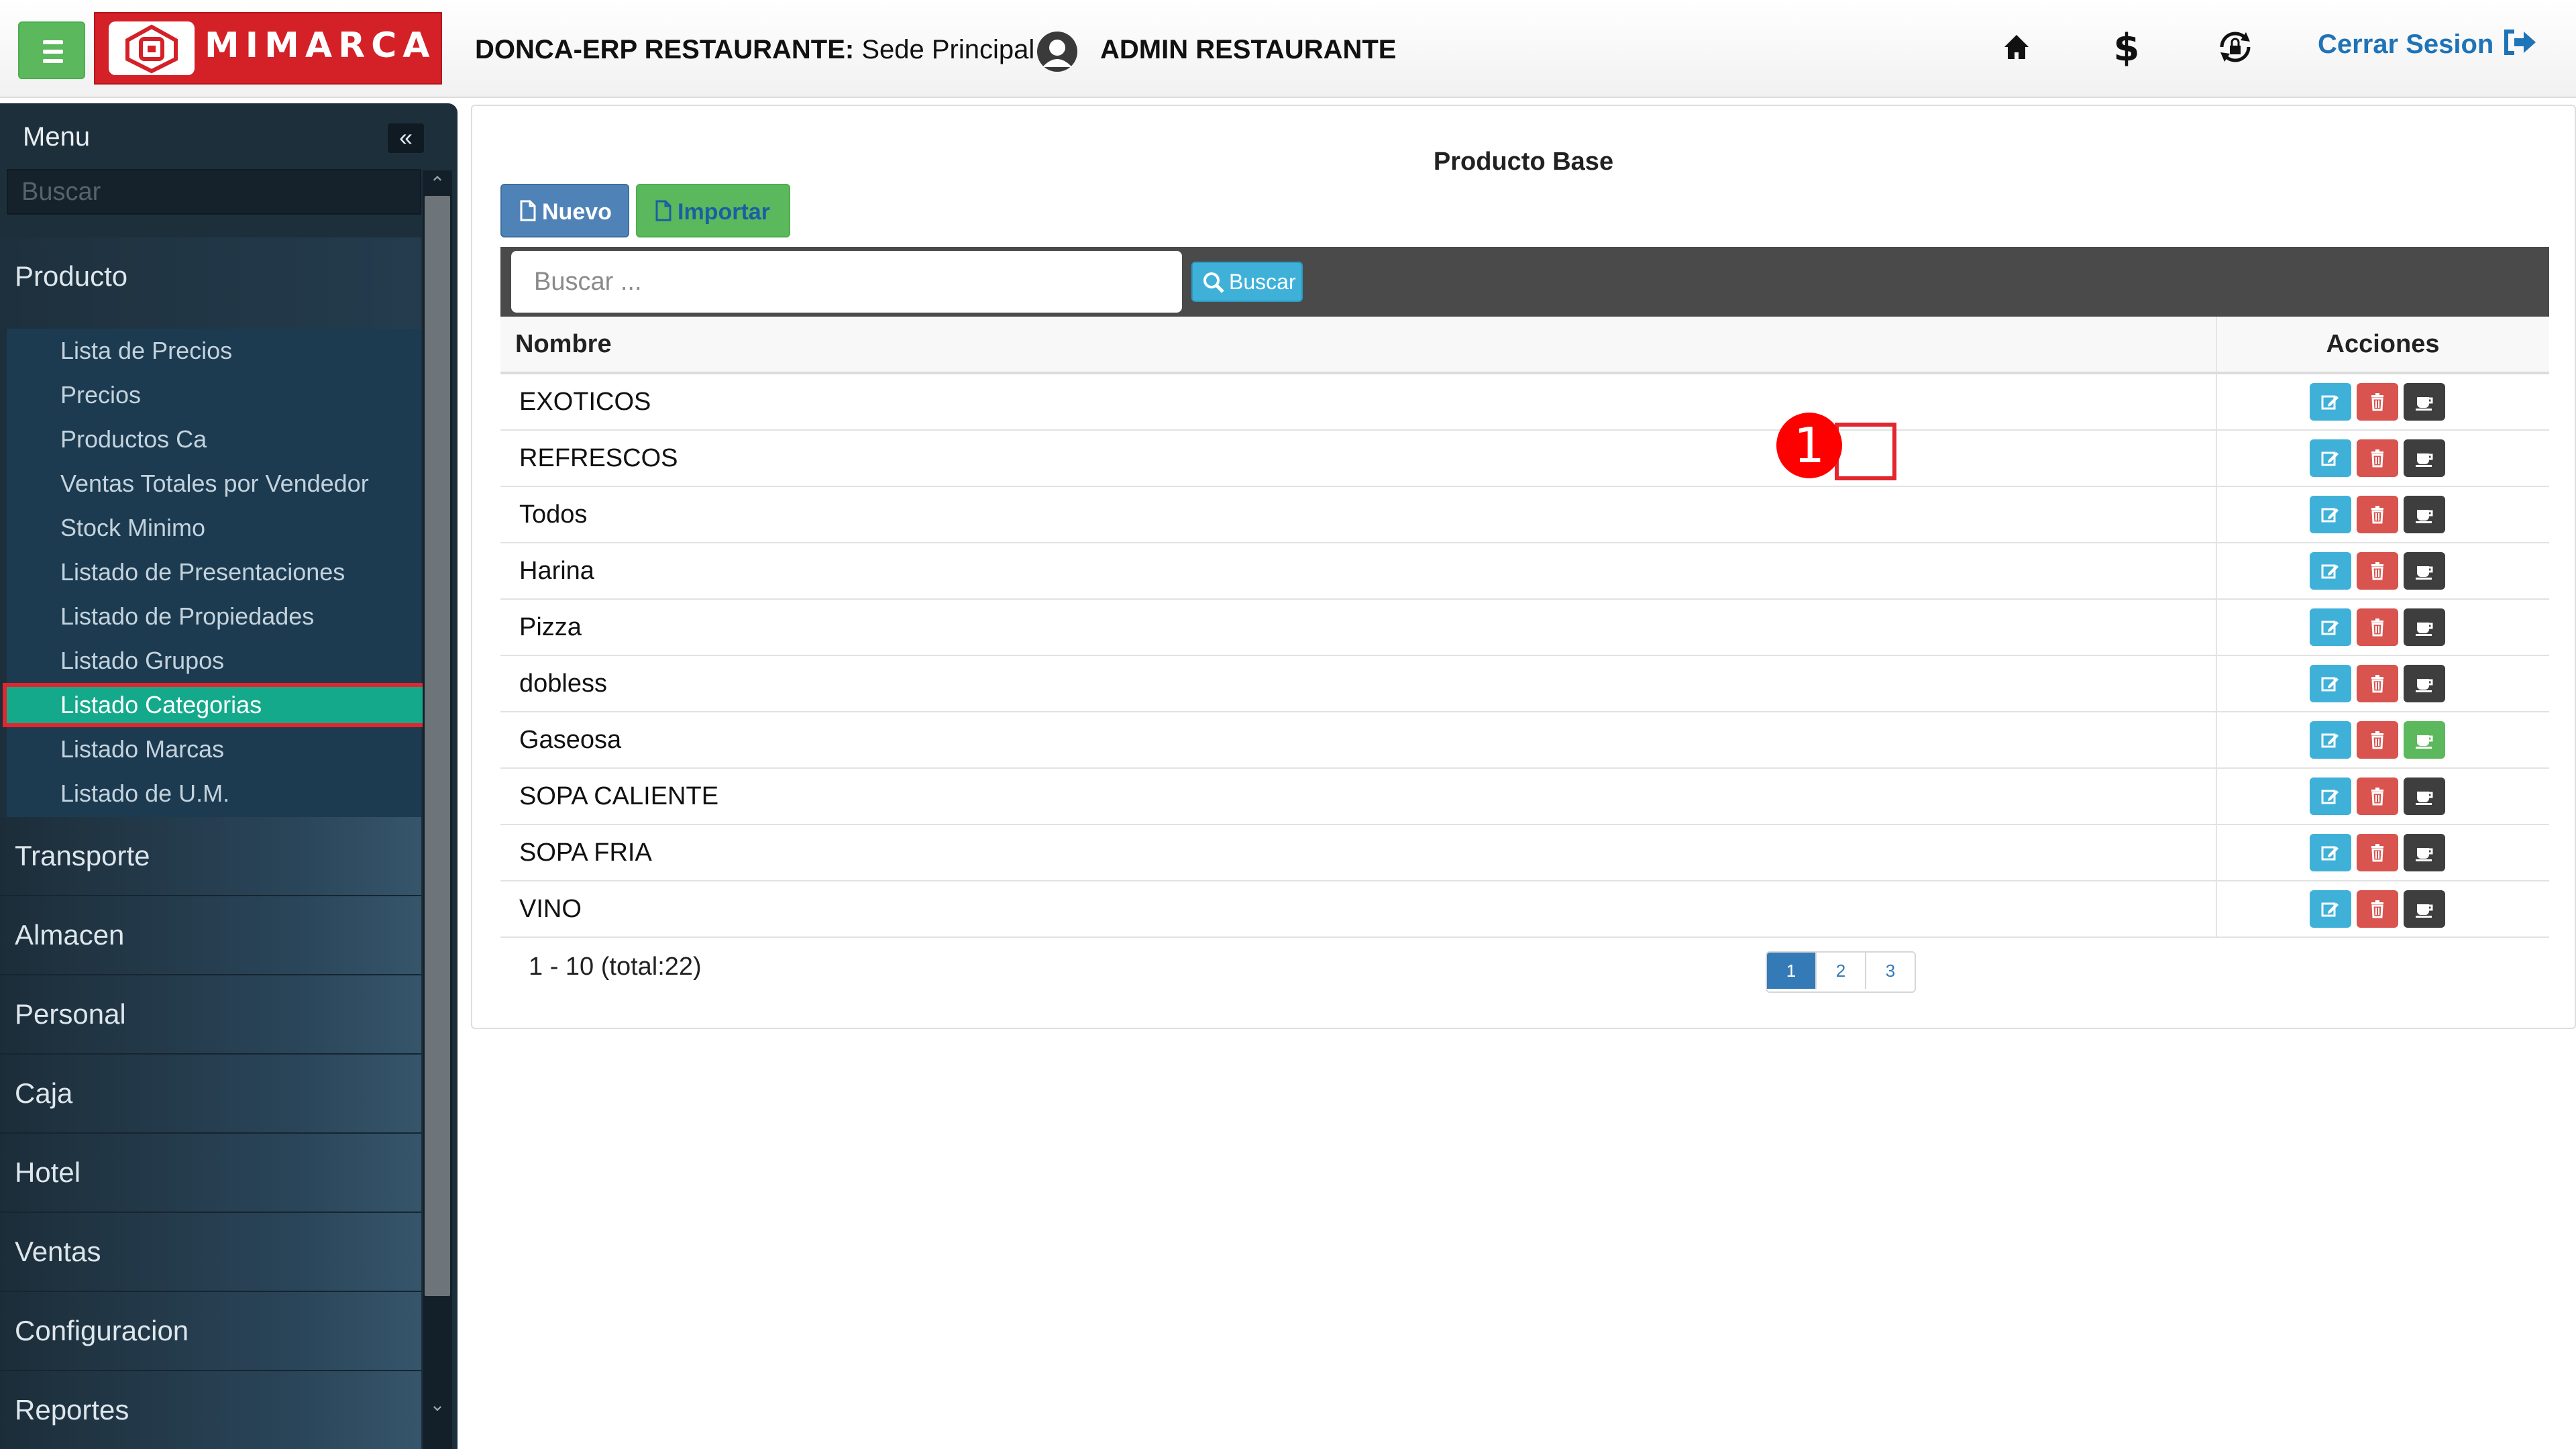  What do you see at coordinates (210, 936) in the screenshot?
I see `sidebar-section-almacen: Almacen` at bounding box center [210, 936].